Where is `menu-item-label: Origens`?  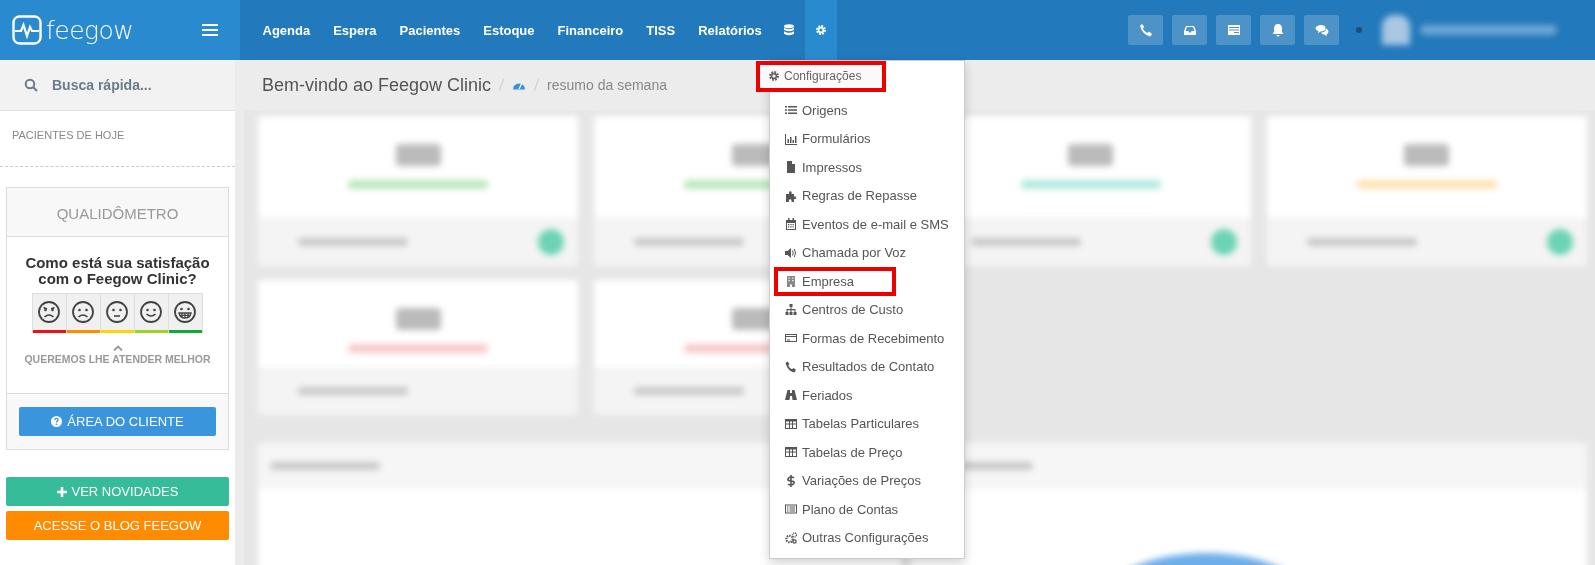
menu-item-label: Origens is located at coordinates (825, 110).